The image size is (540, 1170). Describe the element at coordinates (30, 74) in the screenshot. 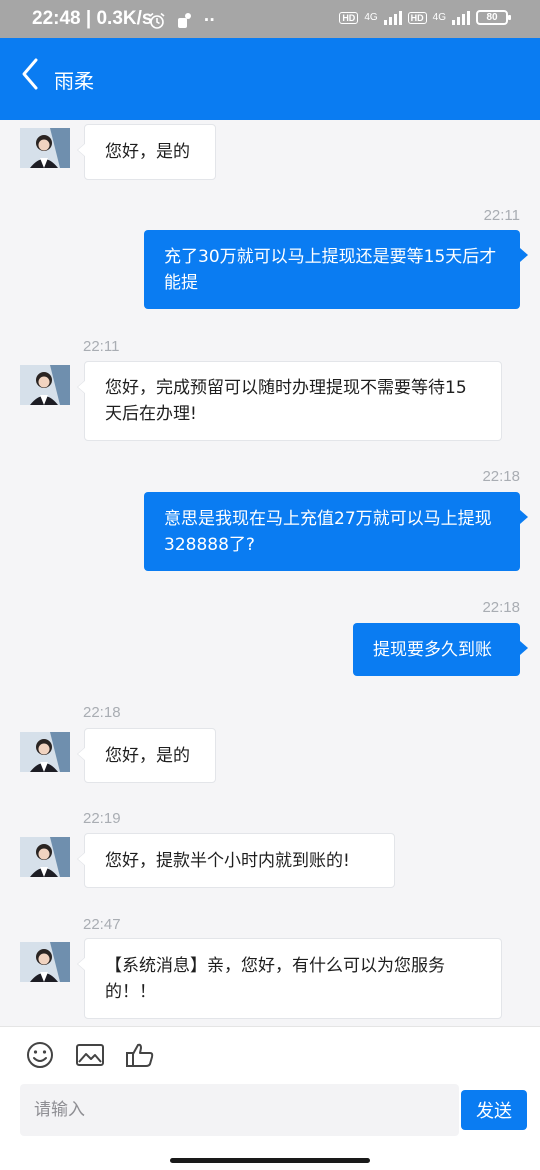

I see `back-icon` at that location.